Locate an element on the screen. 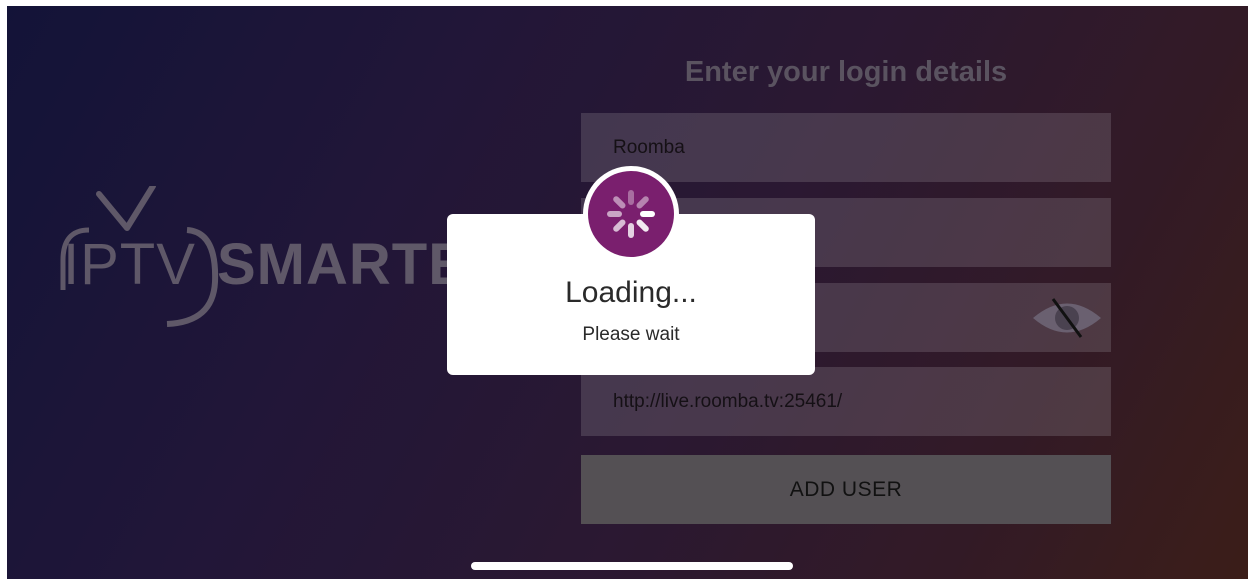 Image resolution: width=1253 pixels, height=579 pixels. loading-subtitle: Please wait is located at coordinates (631, 334).